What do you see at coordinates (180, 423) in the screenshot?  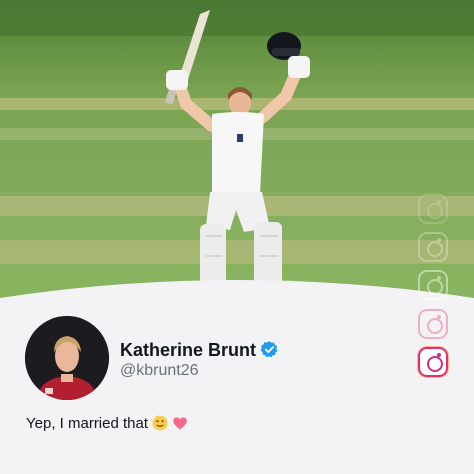 I see `pink-heart-emoji-icon` at bounding box center [180, 423].